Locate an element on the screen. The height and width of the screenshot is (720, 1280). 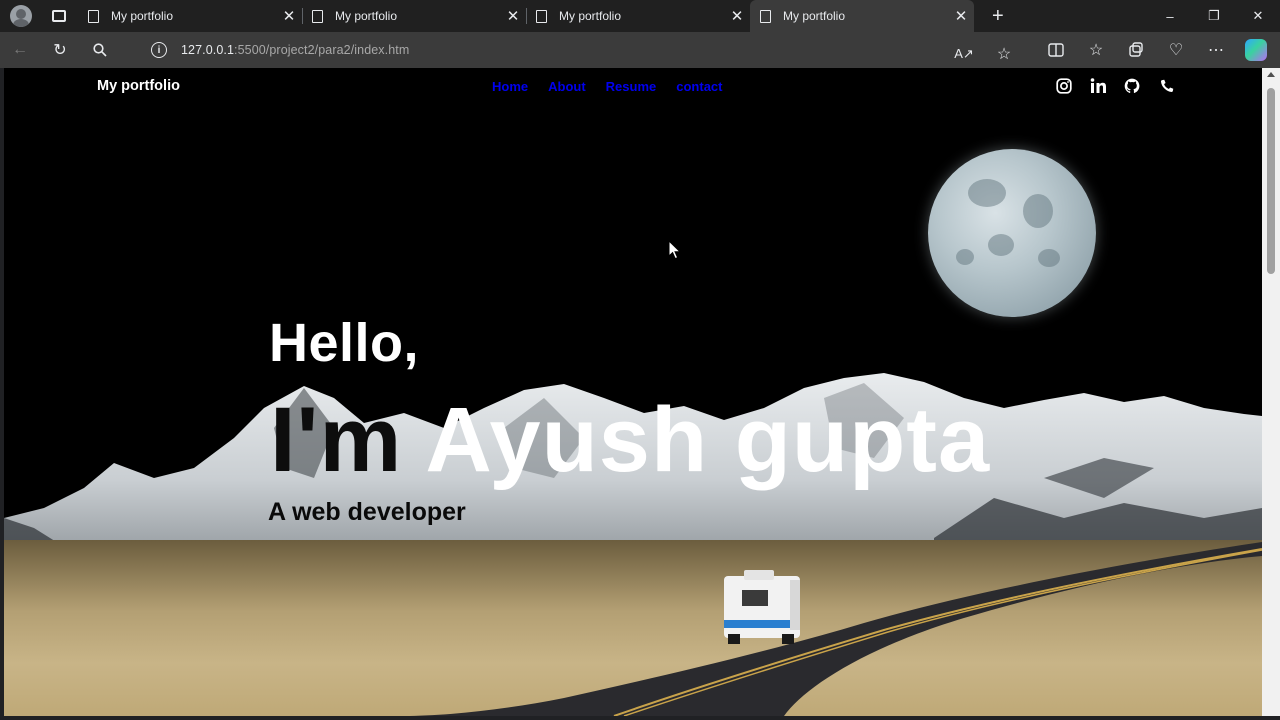
toolbar-right: ☆ ♡ ⋯ is located at coordinates (1156, 50).